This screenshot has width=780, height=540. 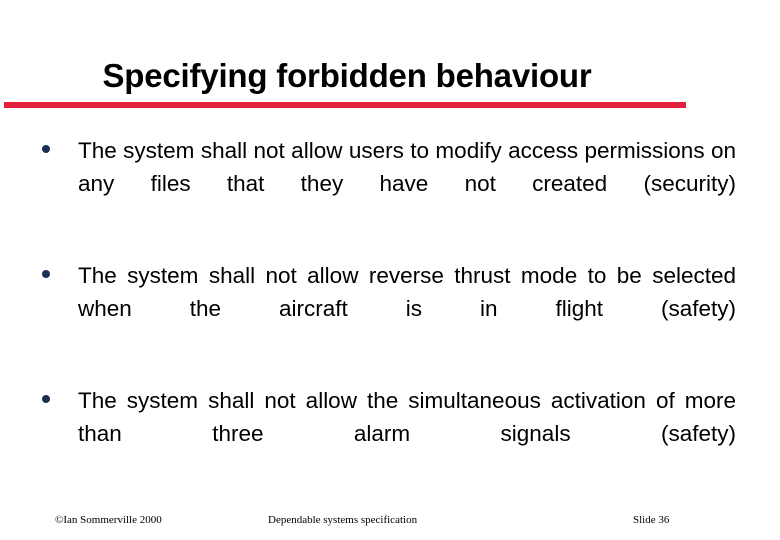 I want to click on page-title: Specifying forbidden behaviour, so click(x=347, y=75).